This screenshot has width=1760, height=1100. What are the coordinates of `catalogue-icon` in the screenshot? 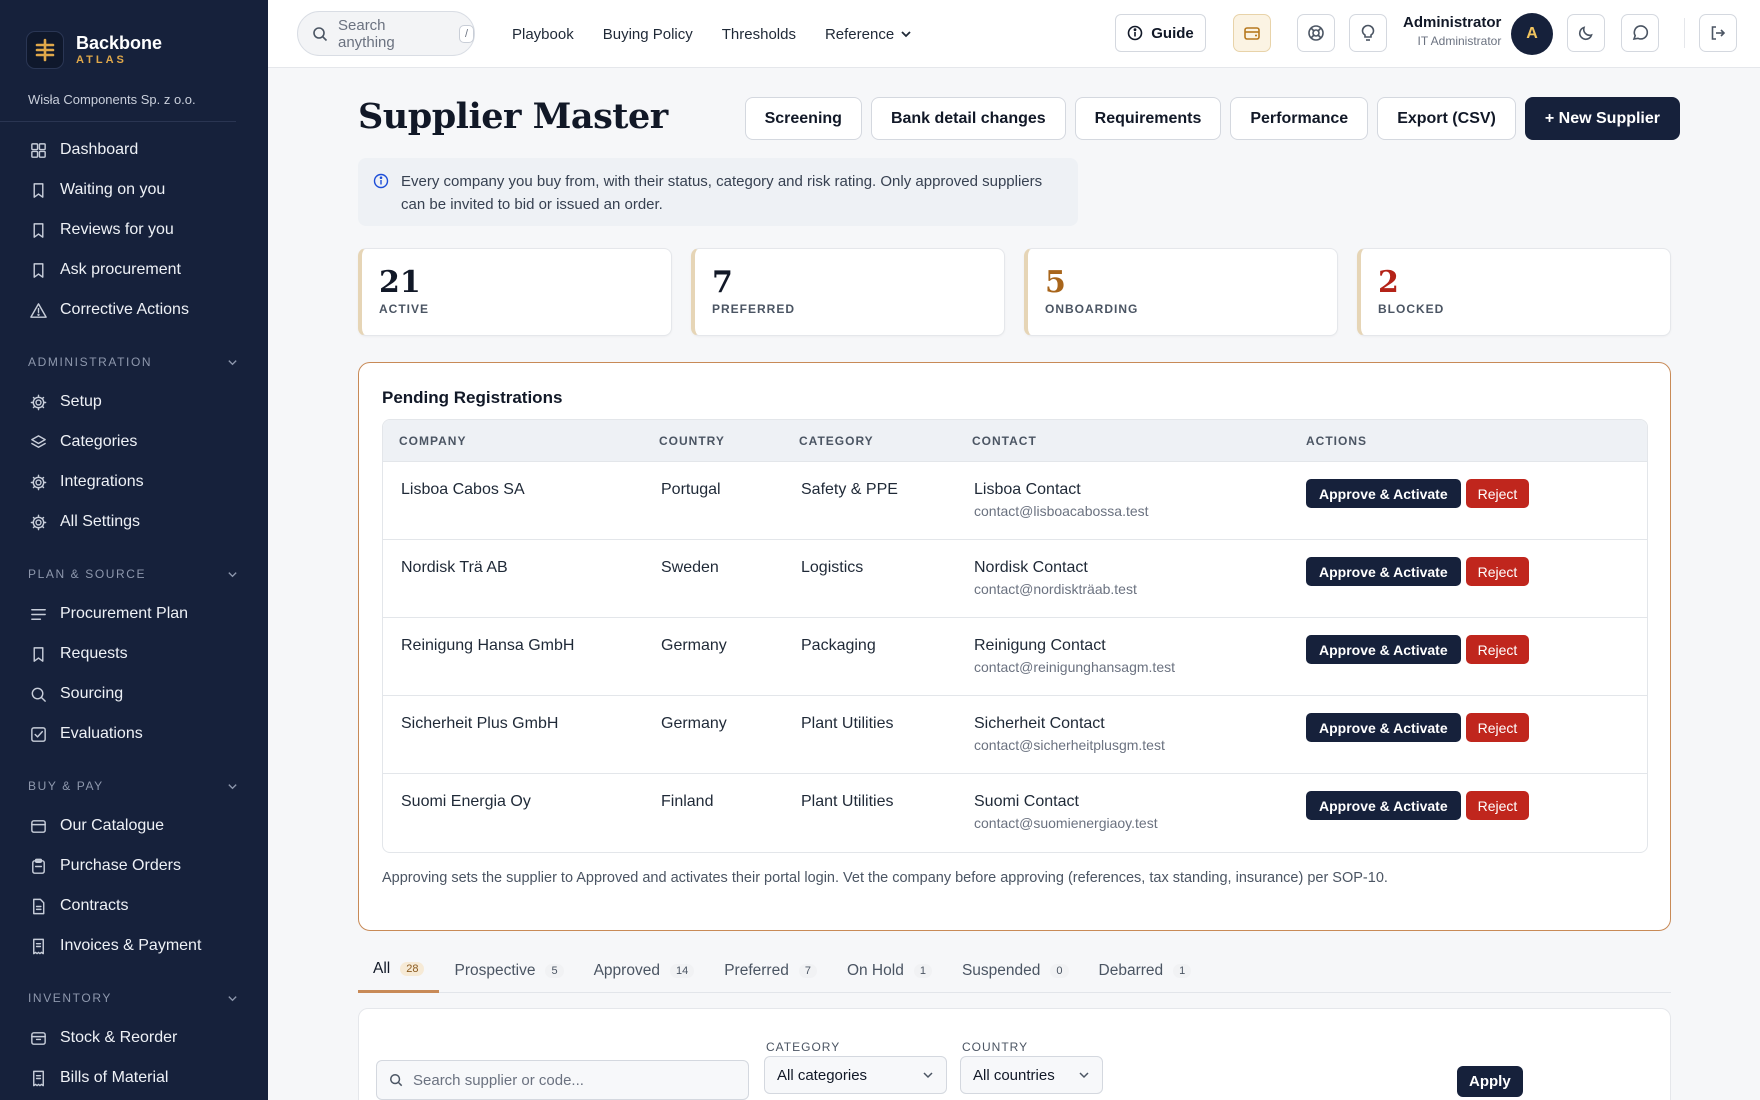 It's located at (38, 826).